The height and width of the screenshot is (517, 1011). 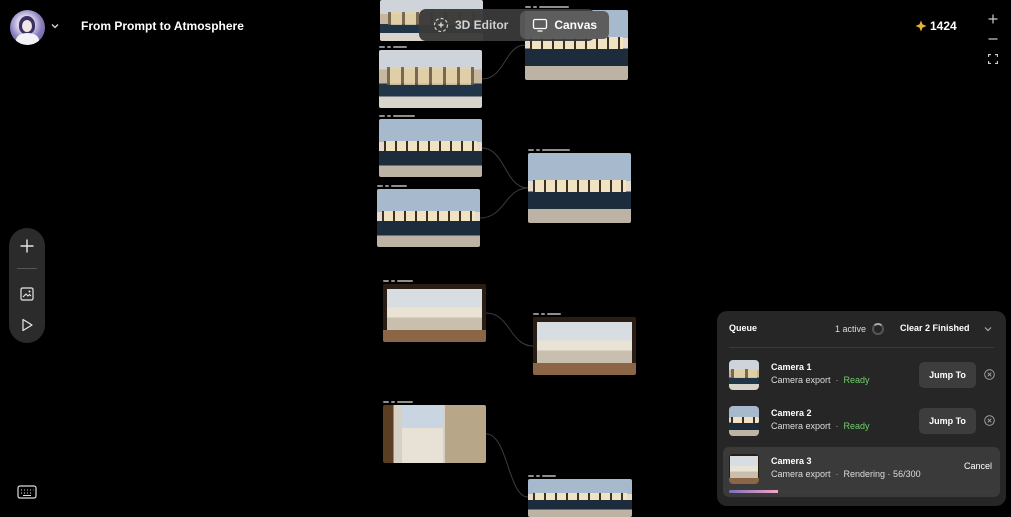 What do you see at coordinates (943, 26) in the screenshot?
I see `credits-count: 1424` at bounding box center [943, 26].